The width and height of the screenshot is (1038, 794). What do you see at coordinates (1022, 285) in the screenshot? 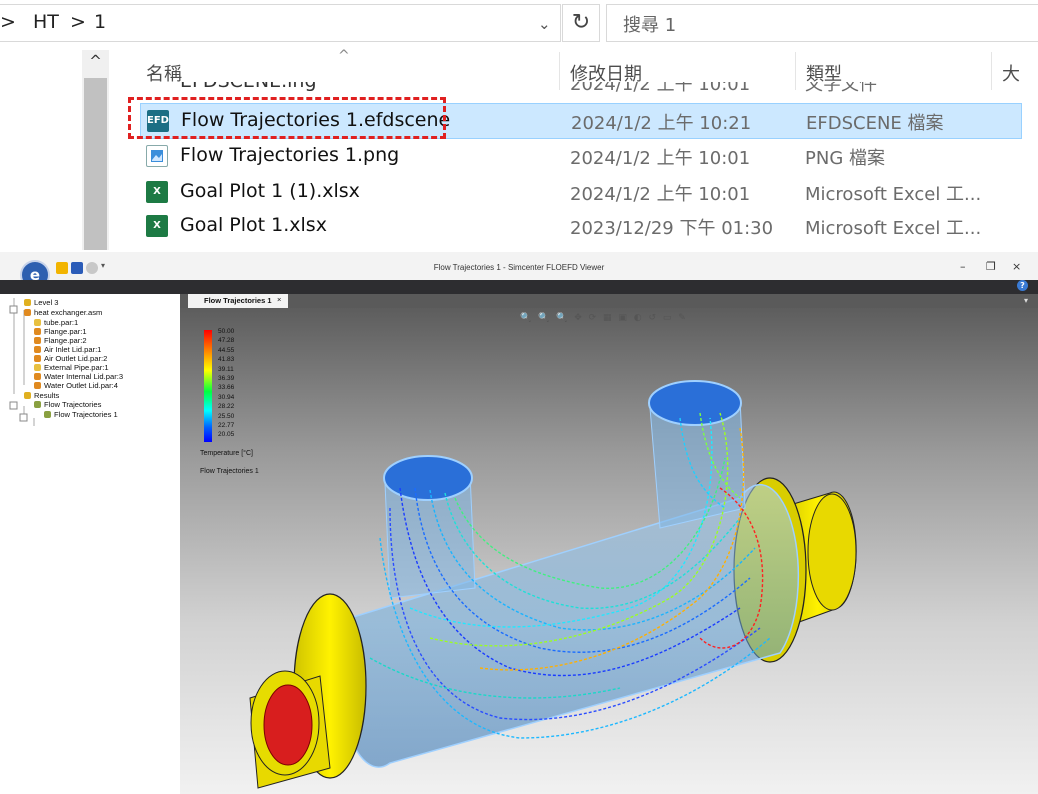
I see `help-icon: ?` at bounding box center [1022, 285].